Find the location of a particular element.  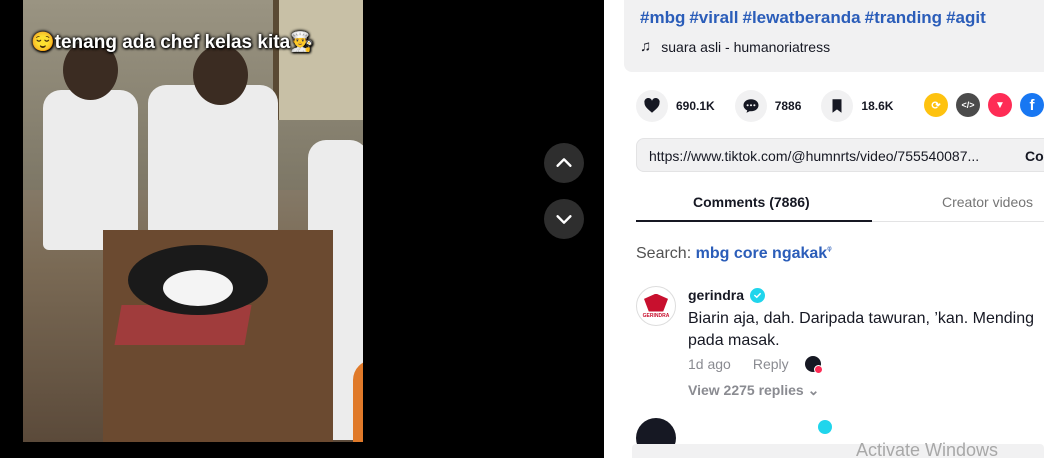

chevron-down-icon is located at coordinates (564, 219).